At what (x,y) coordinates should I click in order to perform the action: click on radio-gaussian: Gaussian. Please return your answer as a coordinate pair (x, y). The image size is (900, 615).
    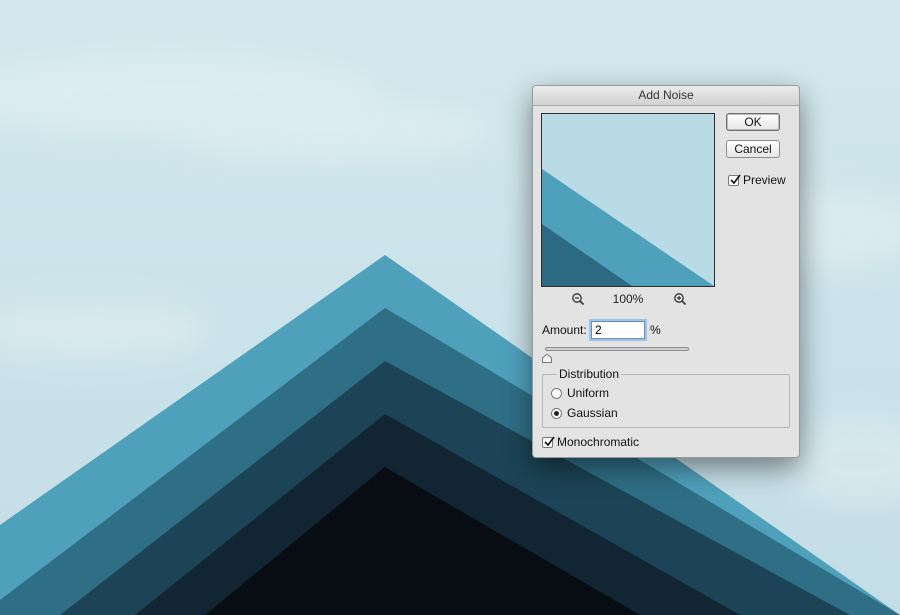
    Looking at the image, I should click on (584, 413).